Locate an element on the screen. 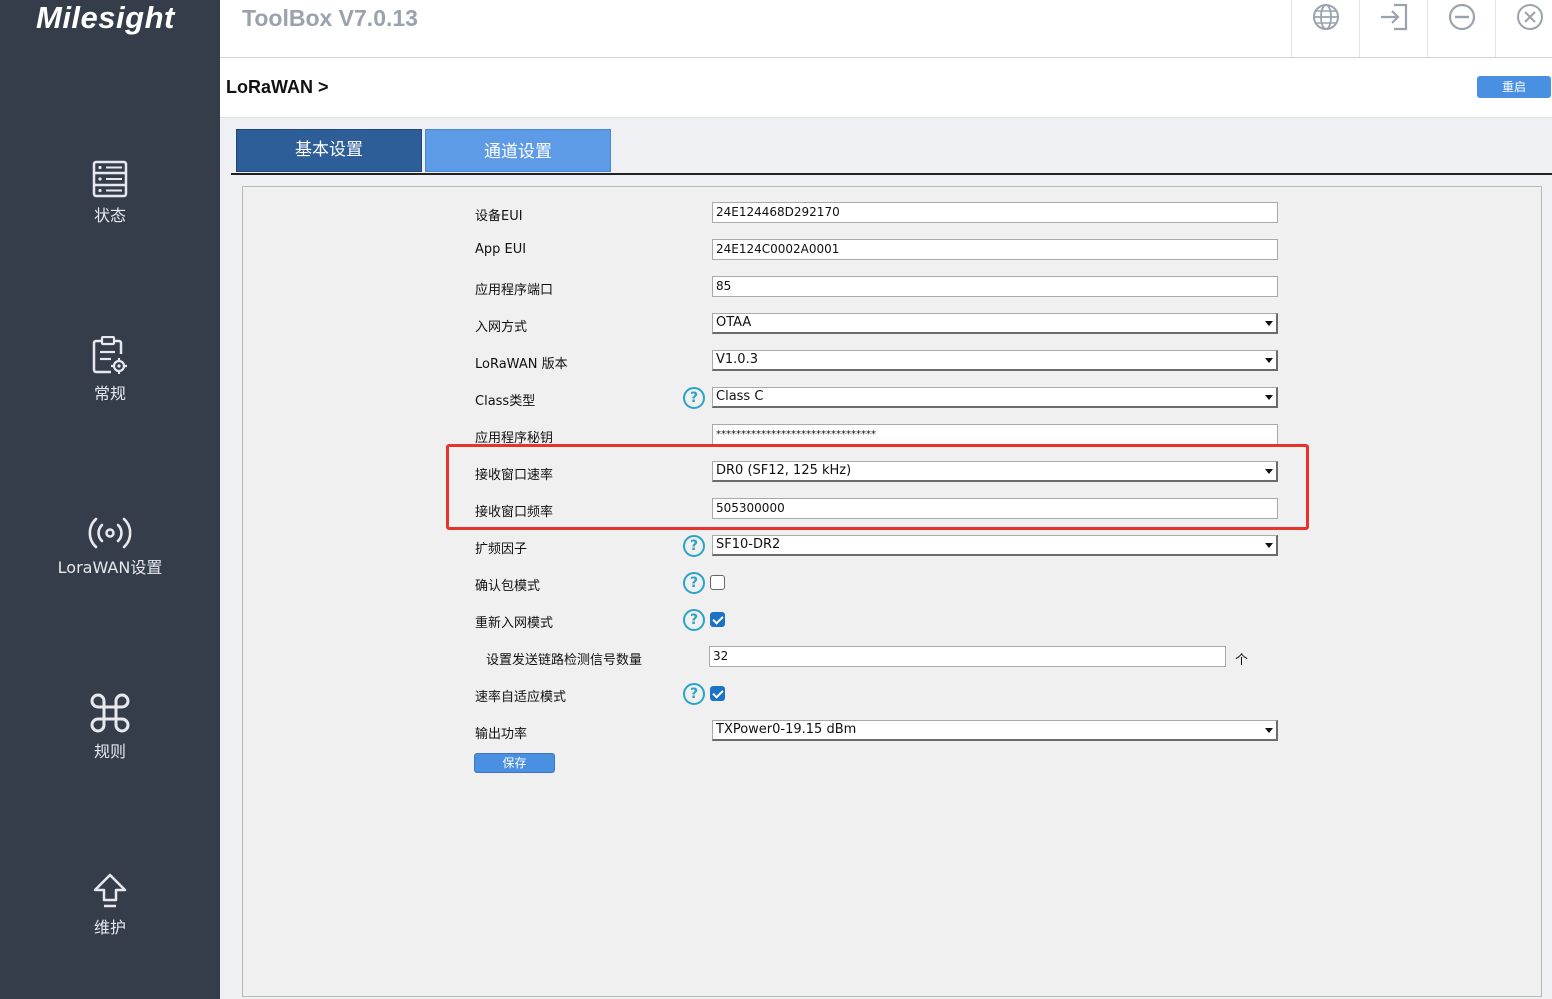 The width and height of the screenshot is (1552, 999). rx2-frequency-label: 接收窗口频率 is located at coordinates (514, 512).